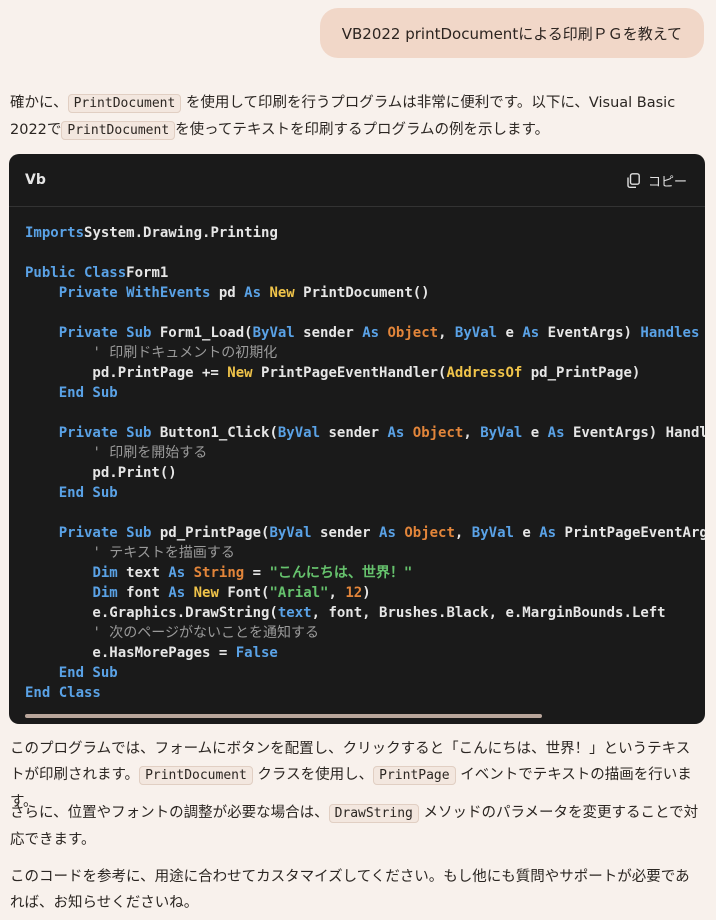 The width and height of the screenshot is (716, 920). What do you see at coordinates (283, 716) in the screenshot?
I see `horizontal-scrollbar` at bounding box center [283, 716].